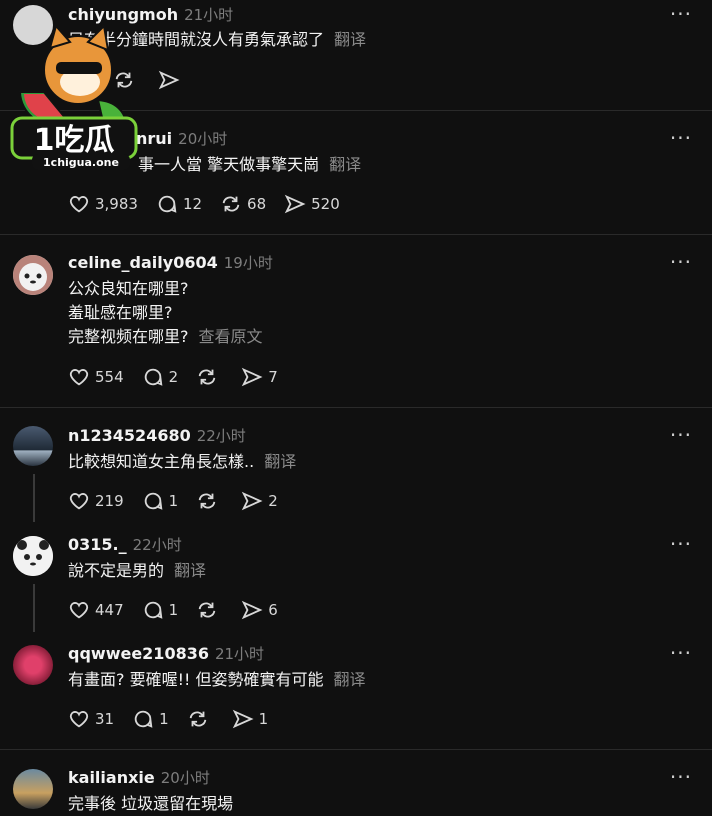 This screenshot has width=712, height=816. I want to click on post-text: 說不定是男的, so click(116, 570).